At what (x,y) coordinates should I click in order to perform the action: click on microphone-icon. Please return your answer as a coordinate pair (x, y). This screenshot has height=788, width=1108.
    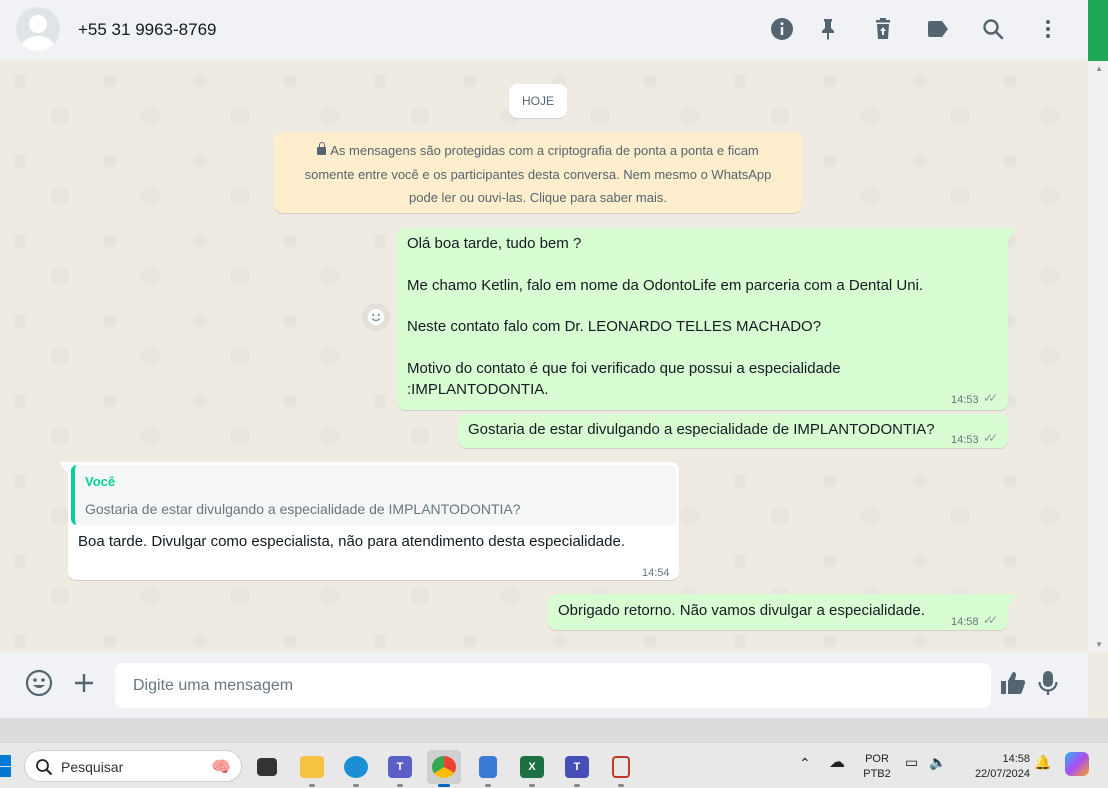
    Looking at the image, I should click on (1048, 683).